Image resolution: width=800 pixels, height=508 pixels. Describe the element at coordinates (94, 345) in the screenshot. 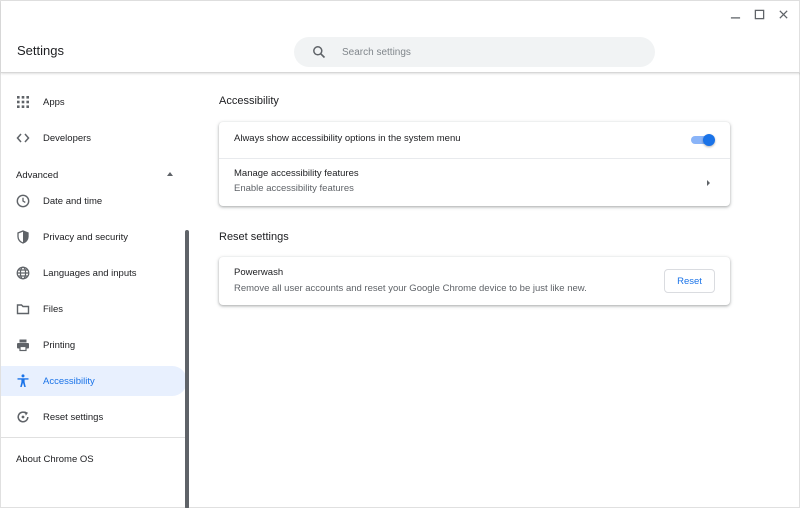

I see `sidebar-item-printing: Printing` at that location.